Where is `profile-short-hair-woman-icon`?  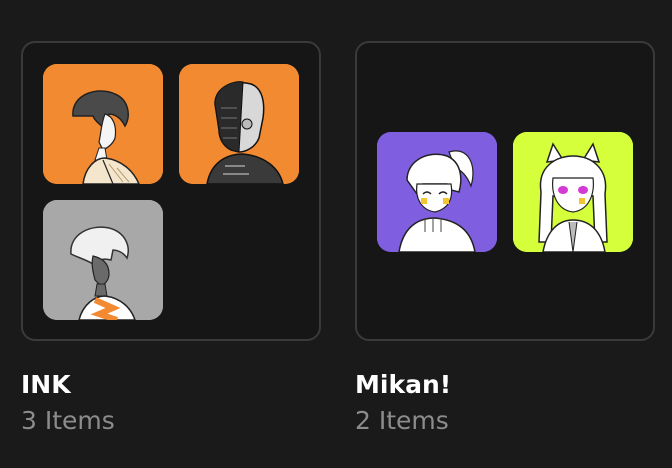
profile-short-hair-woman-icon is located at coordinates (103, 260).